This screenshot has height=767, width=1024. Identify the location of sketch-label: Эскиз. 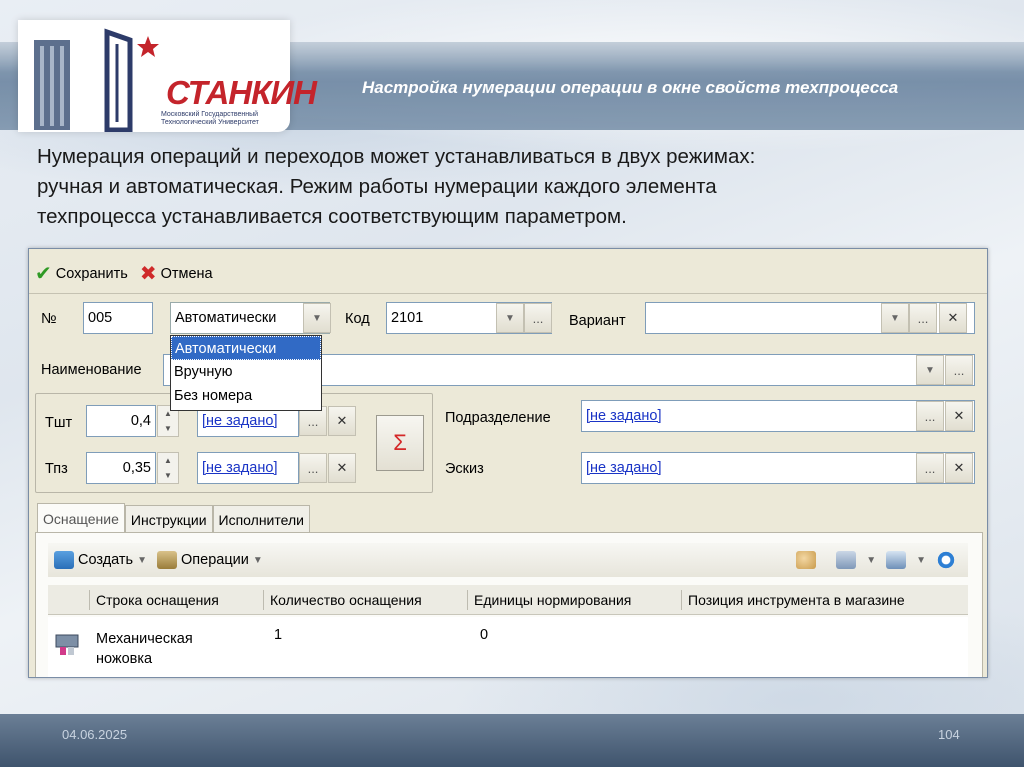
(464, 469).